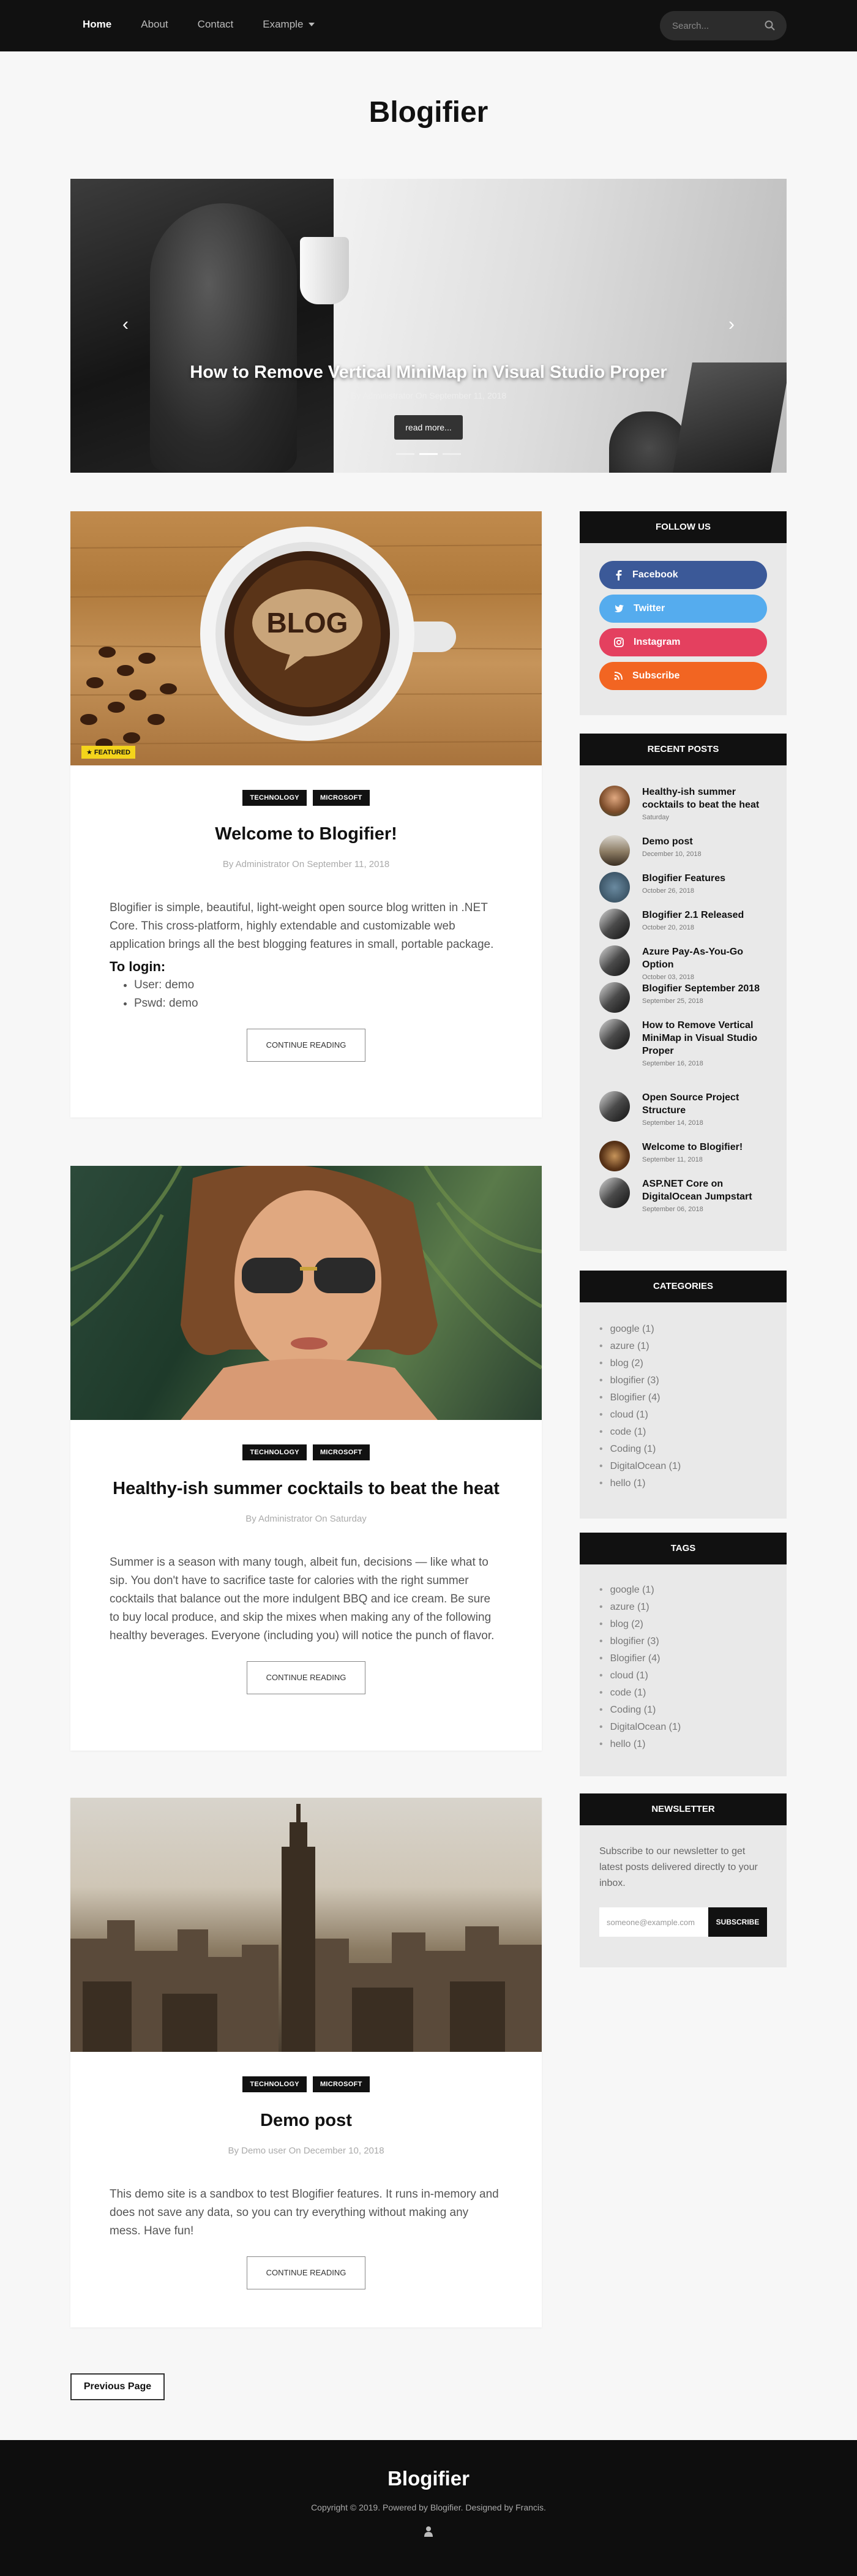  What do you see at coordinates (618, 676) in the screenshot?
I see `rss-icon` at bounding box center [618, 676].